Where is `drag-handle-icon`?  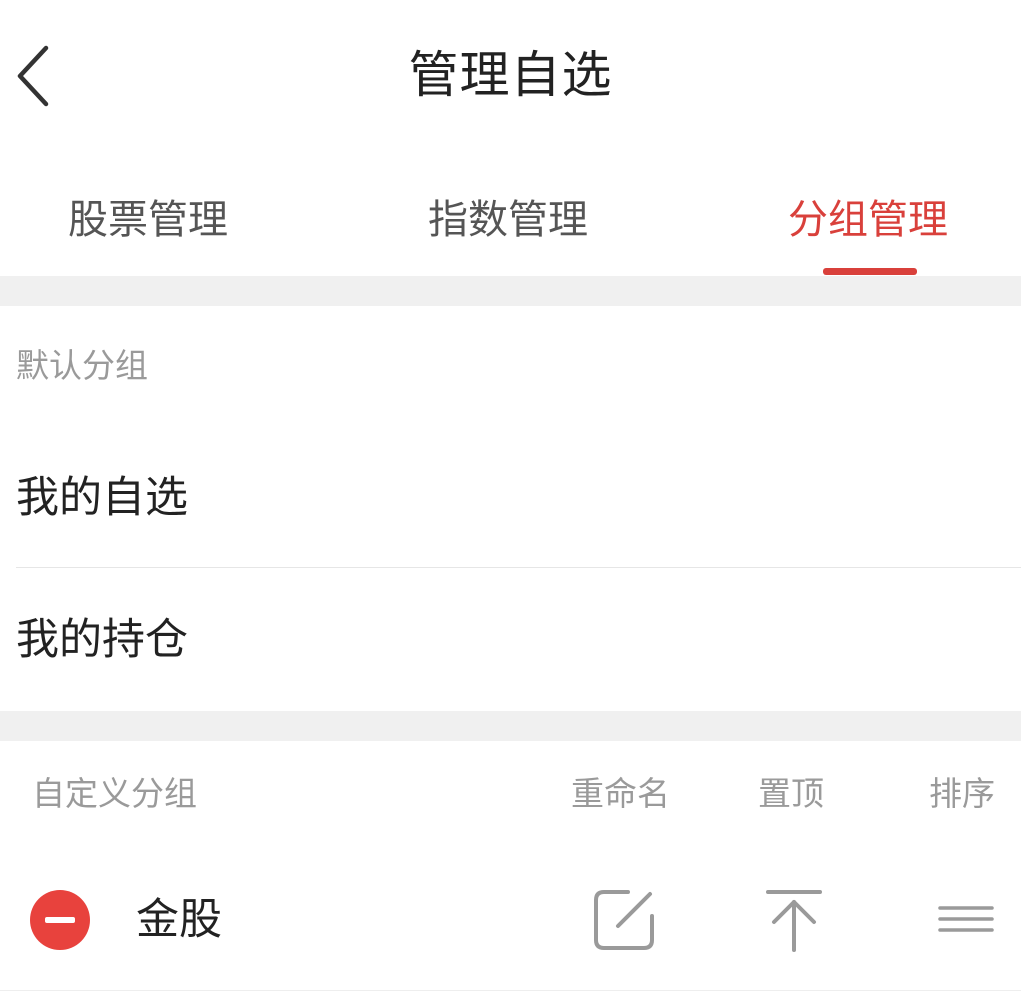 drag-handle-icon is located at coordinates (966, 919).